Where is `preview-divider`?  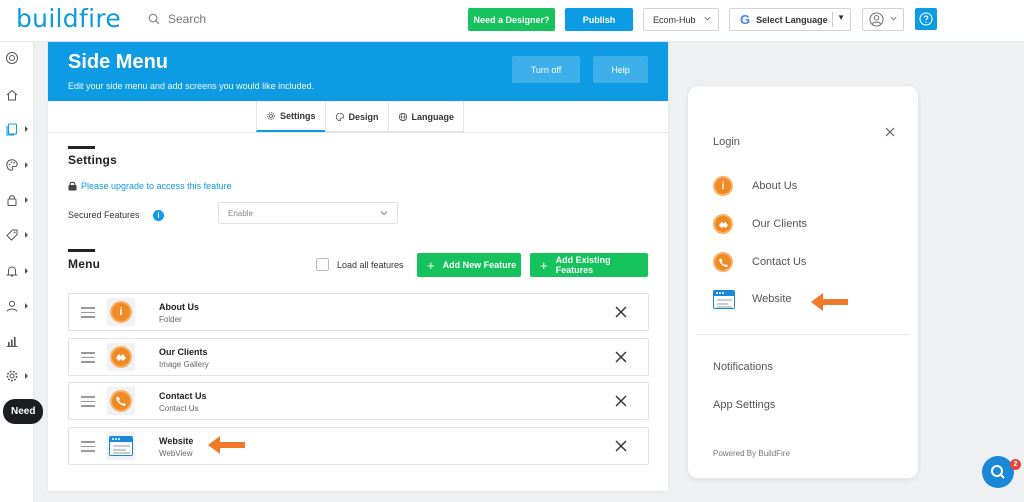 preview-divider is located at coordinates (803, 334).